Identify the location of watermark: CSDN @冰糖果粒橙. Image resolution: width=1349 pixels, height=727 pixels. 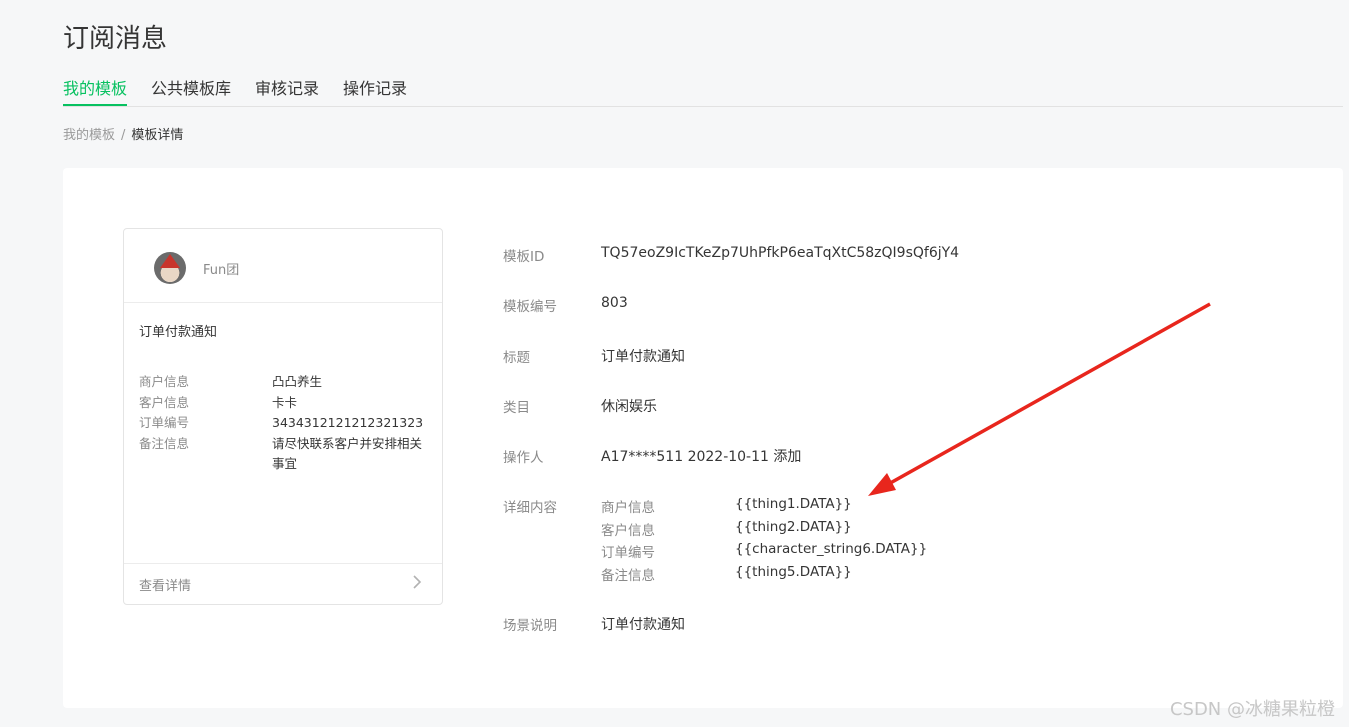
(1252, 709).